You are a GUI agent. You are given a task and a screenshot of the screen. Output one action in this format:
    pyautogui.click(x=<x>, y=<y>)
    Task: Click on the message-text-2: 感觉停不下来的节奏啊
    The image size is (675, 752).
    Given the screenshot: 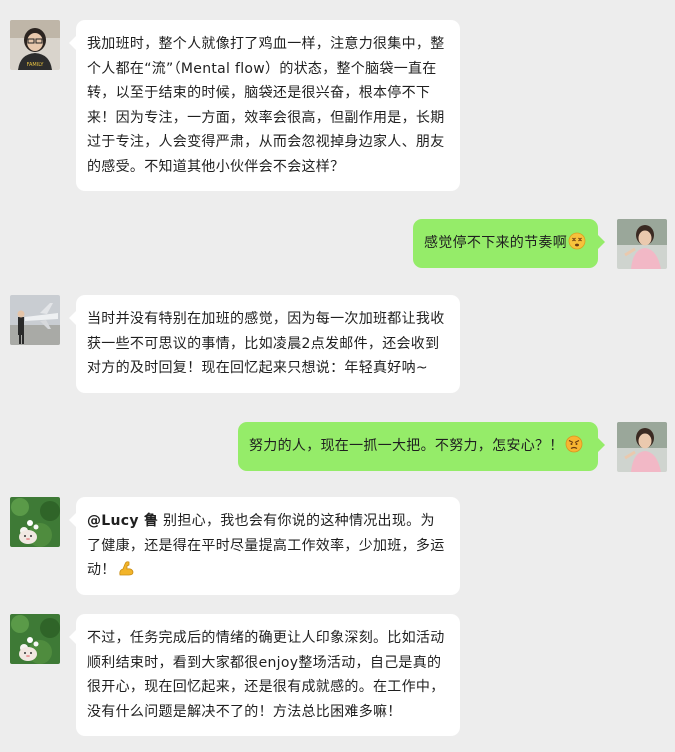 What is the action you would take?
    pyautogui.click(x=495, y=243)
    